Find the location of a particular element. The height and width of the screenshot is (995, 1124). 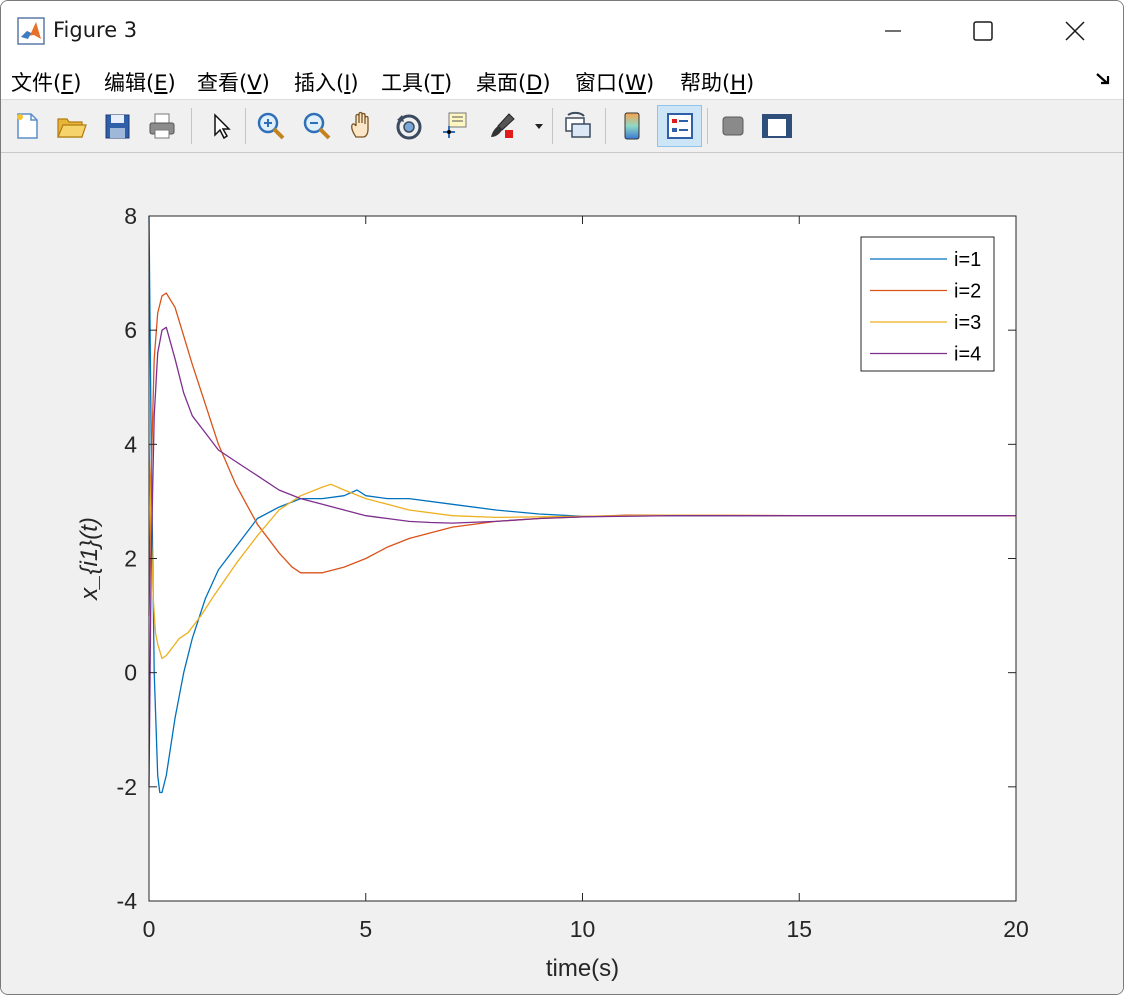

open-file-icon is located at coordinates (72, 128).